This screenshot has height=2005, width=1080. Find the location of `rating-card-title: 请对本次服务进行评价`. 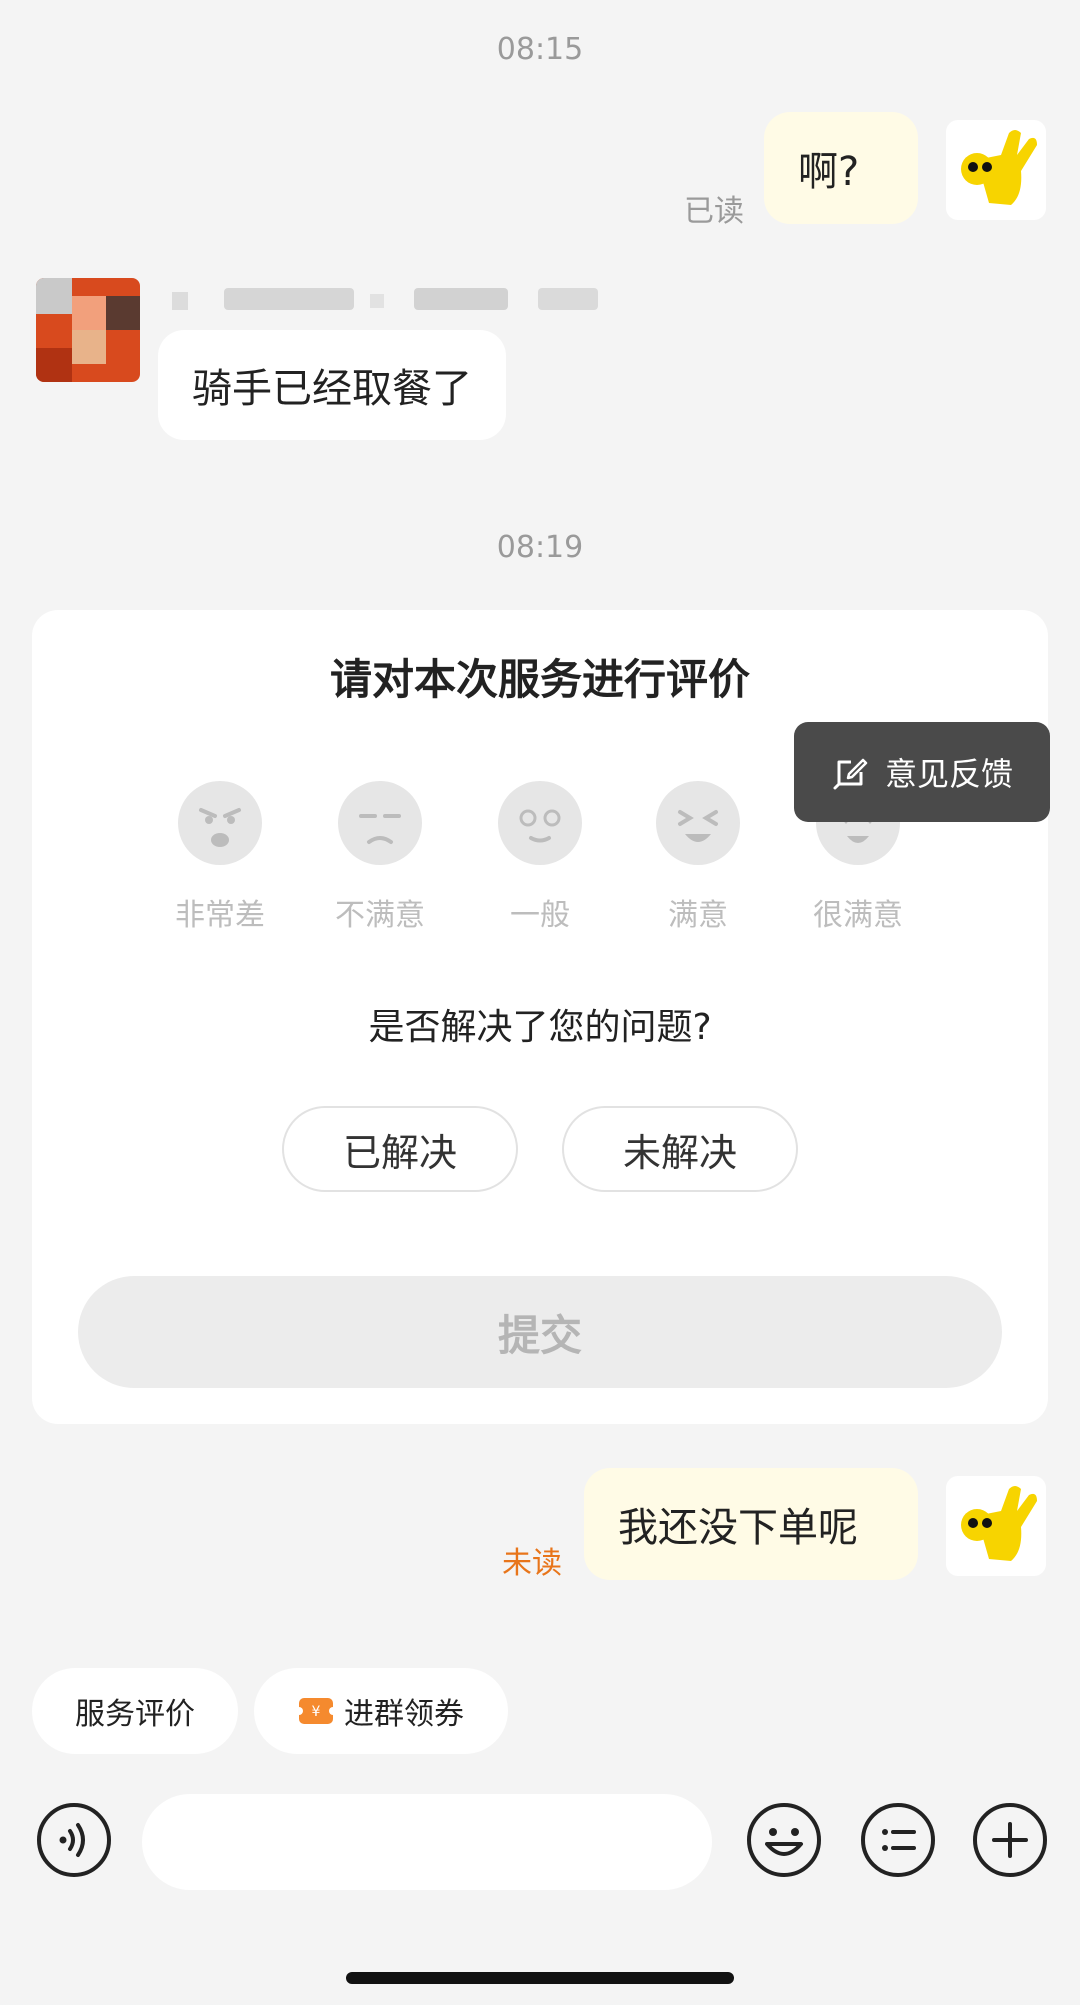

rating-card-title: 请对本次服务进行评价 is located at coordinates (539, 679).